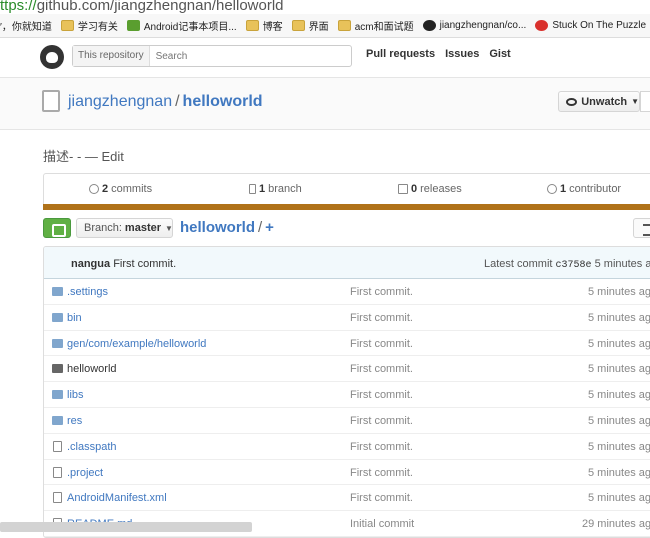 This screenshot has width=650, height=538. What do you see at coordinates (518, 264) in the screenshot?
I see `latest-commit-label: Latest commit` at bounding box center [518, 264].